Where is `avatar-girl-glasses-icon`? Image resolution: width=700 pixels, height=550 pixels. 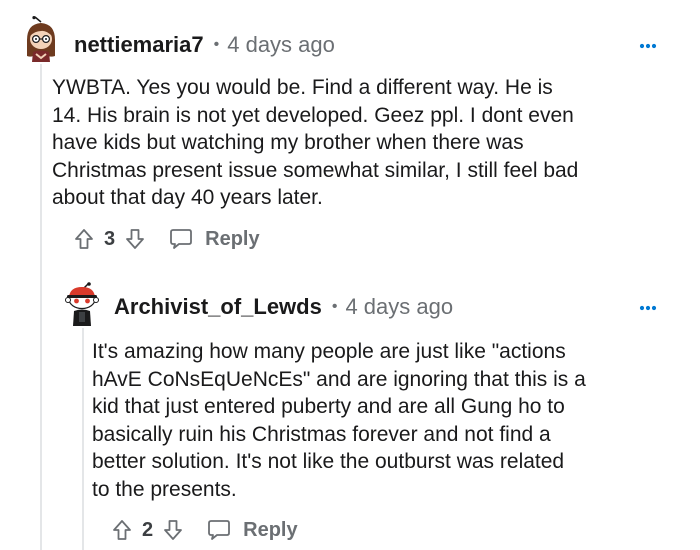
avatar-girl-glasses-icon is located at coordinates (41, 39).